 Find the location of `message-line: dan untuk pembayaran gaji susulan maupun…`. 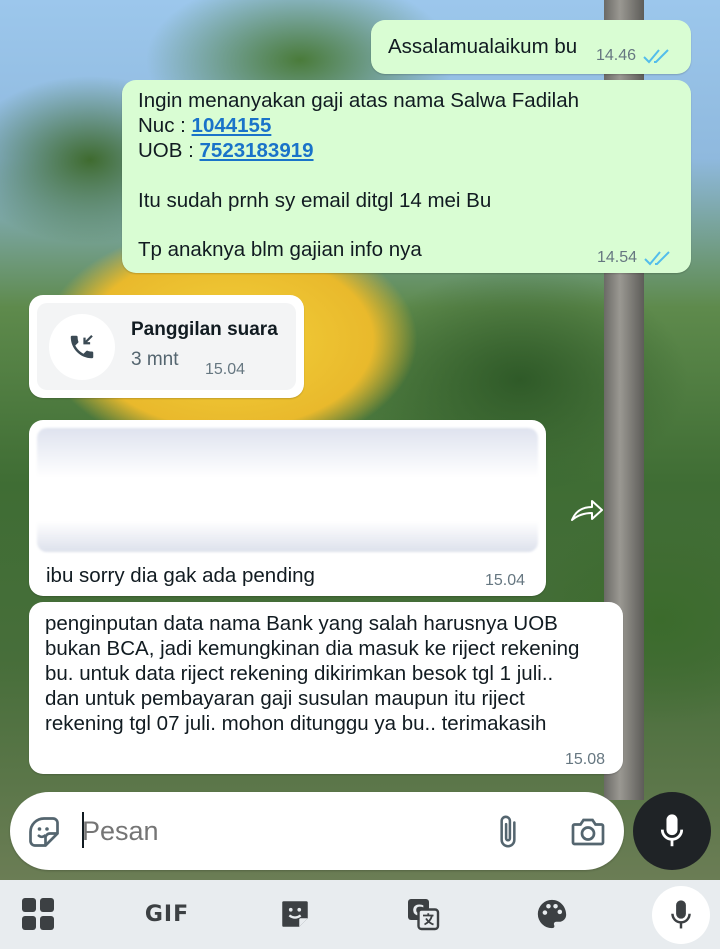

message-line: dan untuk pembayaran gaji susulan maupun… is located at coordinates (285, 698).